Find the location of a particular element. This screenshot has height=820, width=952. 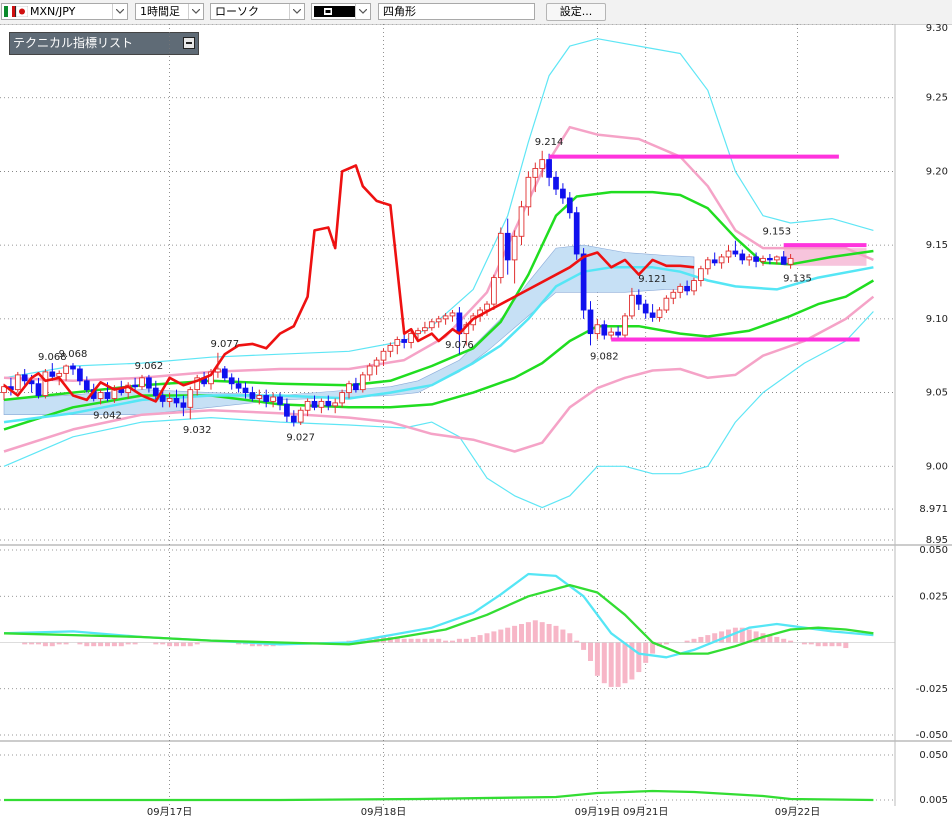

line-color-select is located at coordinates (341, 11).